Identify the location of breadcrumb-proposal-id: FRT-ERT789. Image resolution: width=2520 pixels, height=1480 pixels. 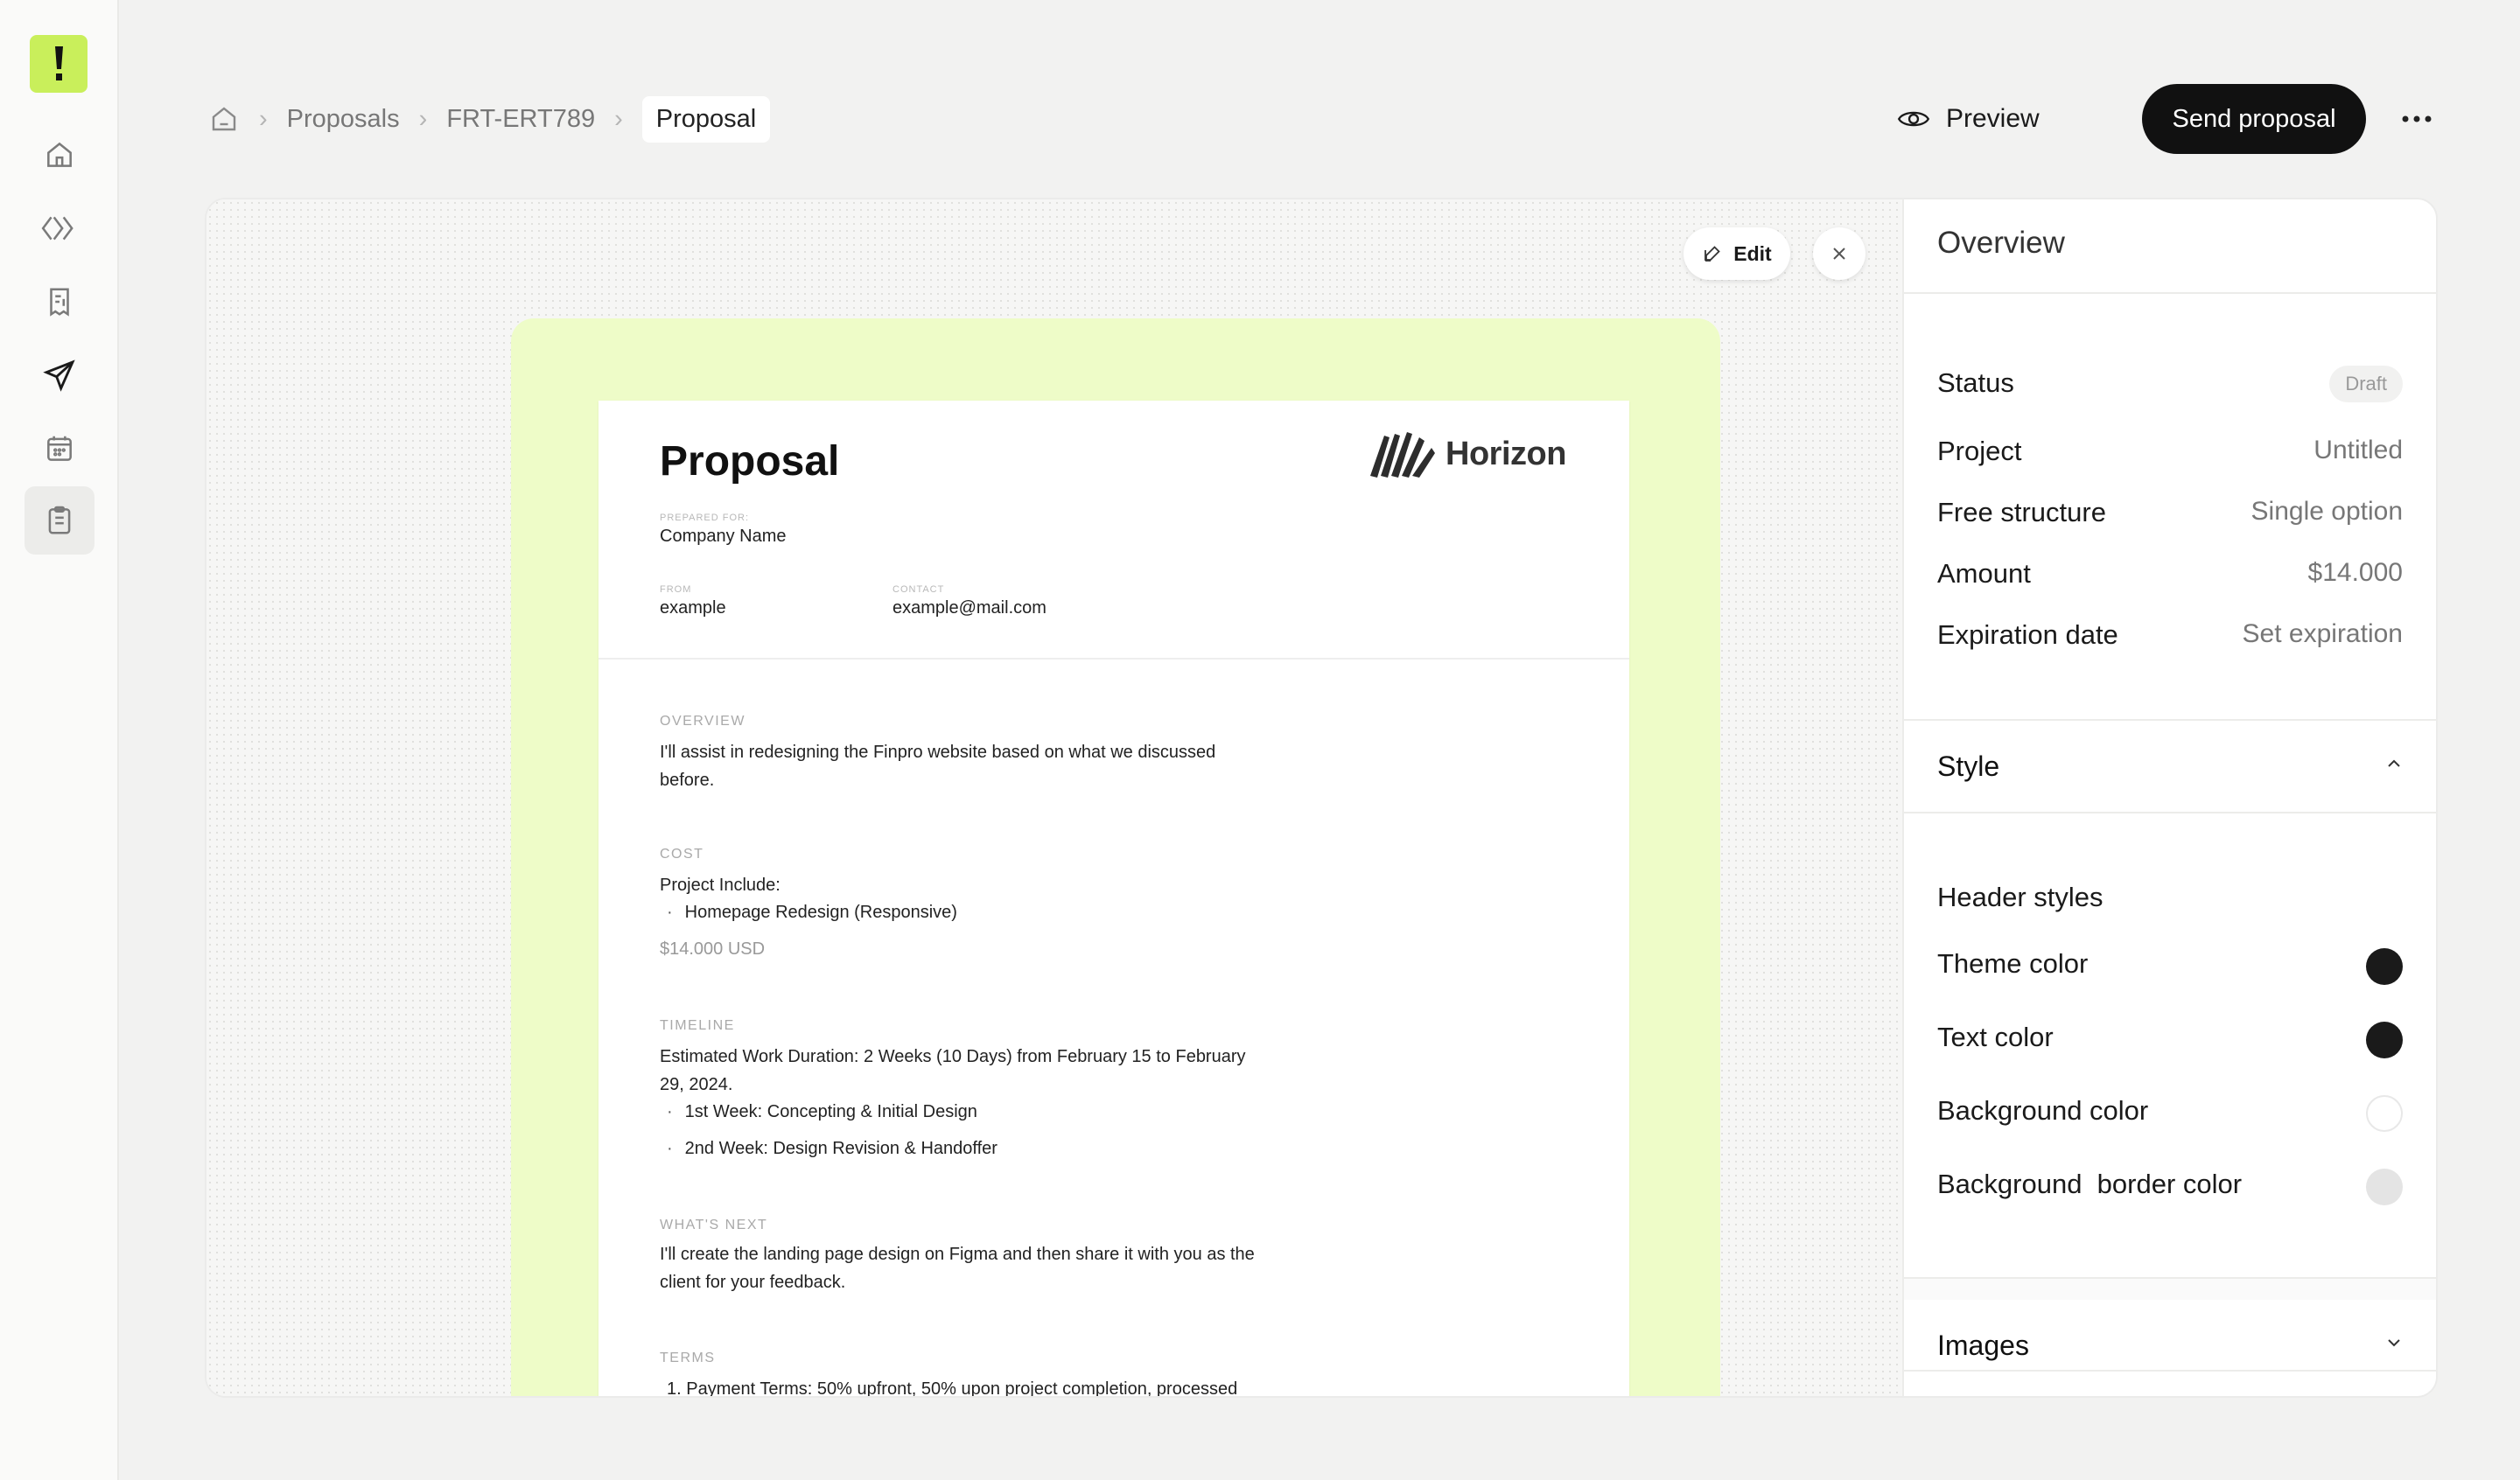
(520, 120).